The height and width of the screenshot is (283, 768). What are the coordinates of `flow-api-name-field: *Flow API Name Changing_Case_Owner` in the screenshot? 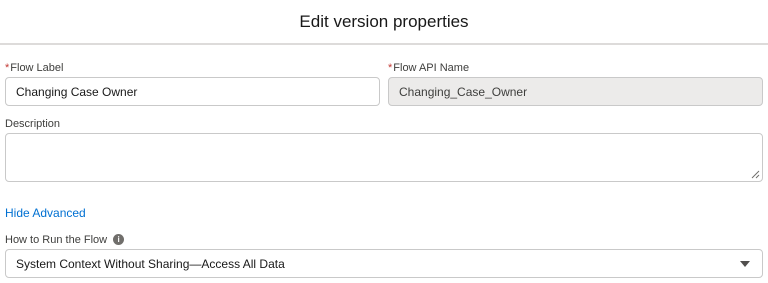 It's located at (575, 84).